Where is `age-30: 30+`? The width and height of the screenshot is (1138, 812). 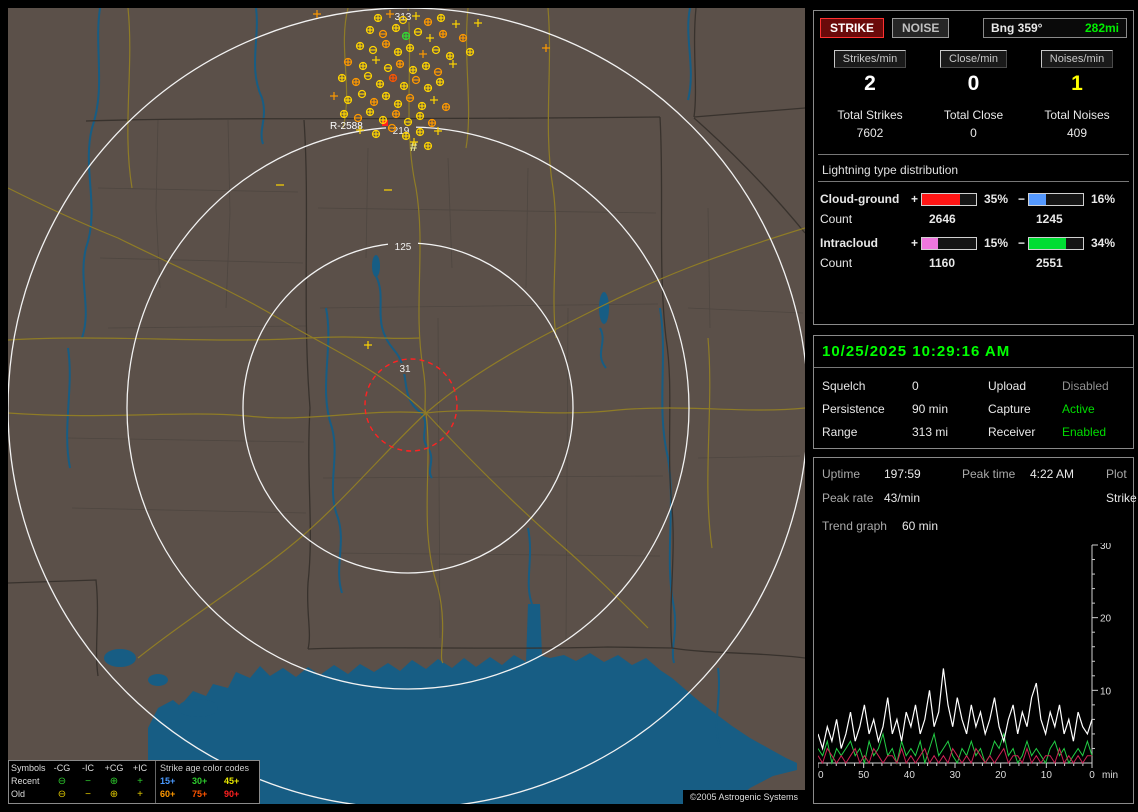
age-30: 30+ is located at coordinates (200, 781).